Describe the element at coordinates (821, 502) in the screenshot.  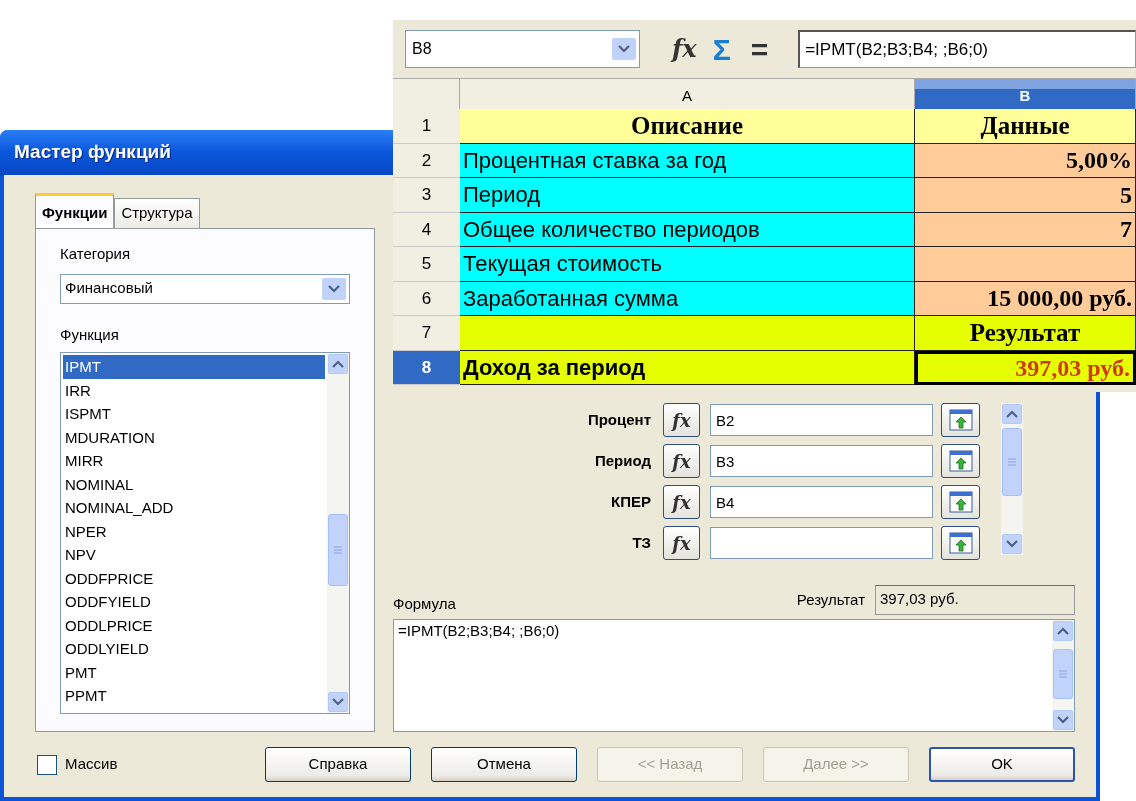
I see `argument-field: B4` at that location.